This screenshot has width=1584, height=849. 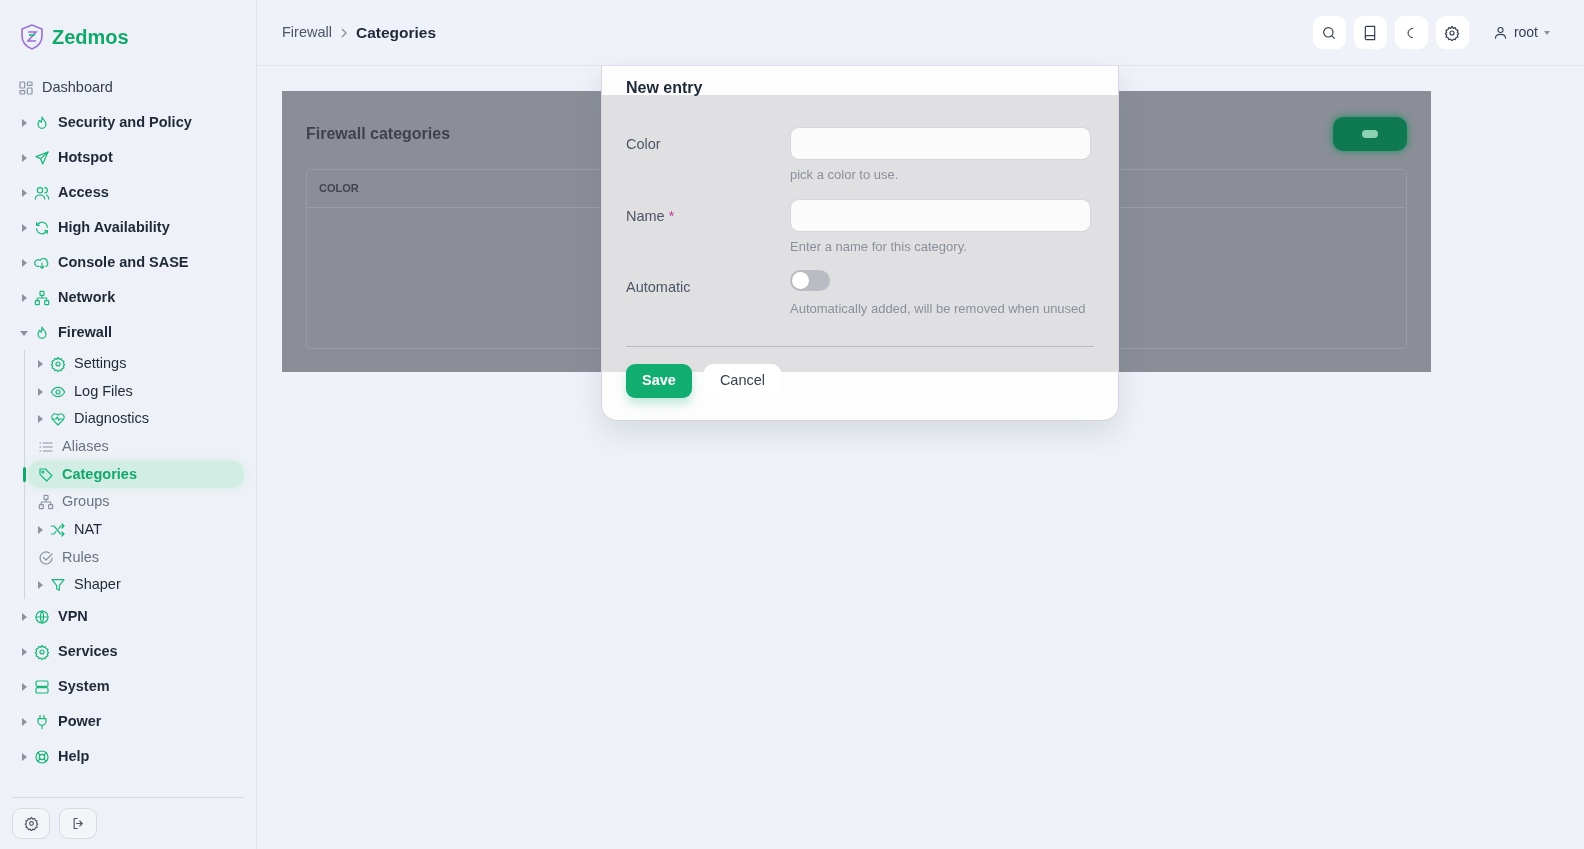 What do you see at coordinates (845, 175) in the screenshot?
I see `help-text: pick a color to use.` at bounding box center [845, 175].